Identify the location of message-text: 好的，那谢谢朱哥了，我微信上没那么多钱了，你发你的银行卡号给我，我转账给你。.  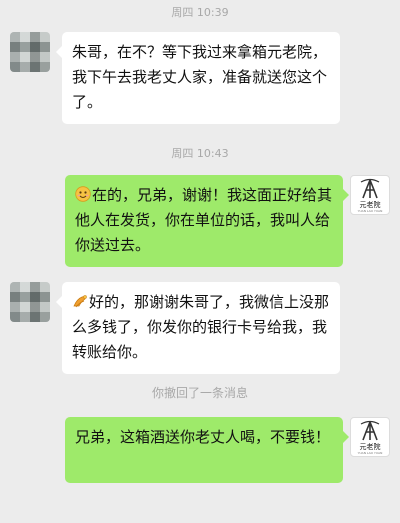
(201, 327).